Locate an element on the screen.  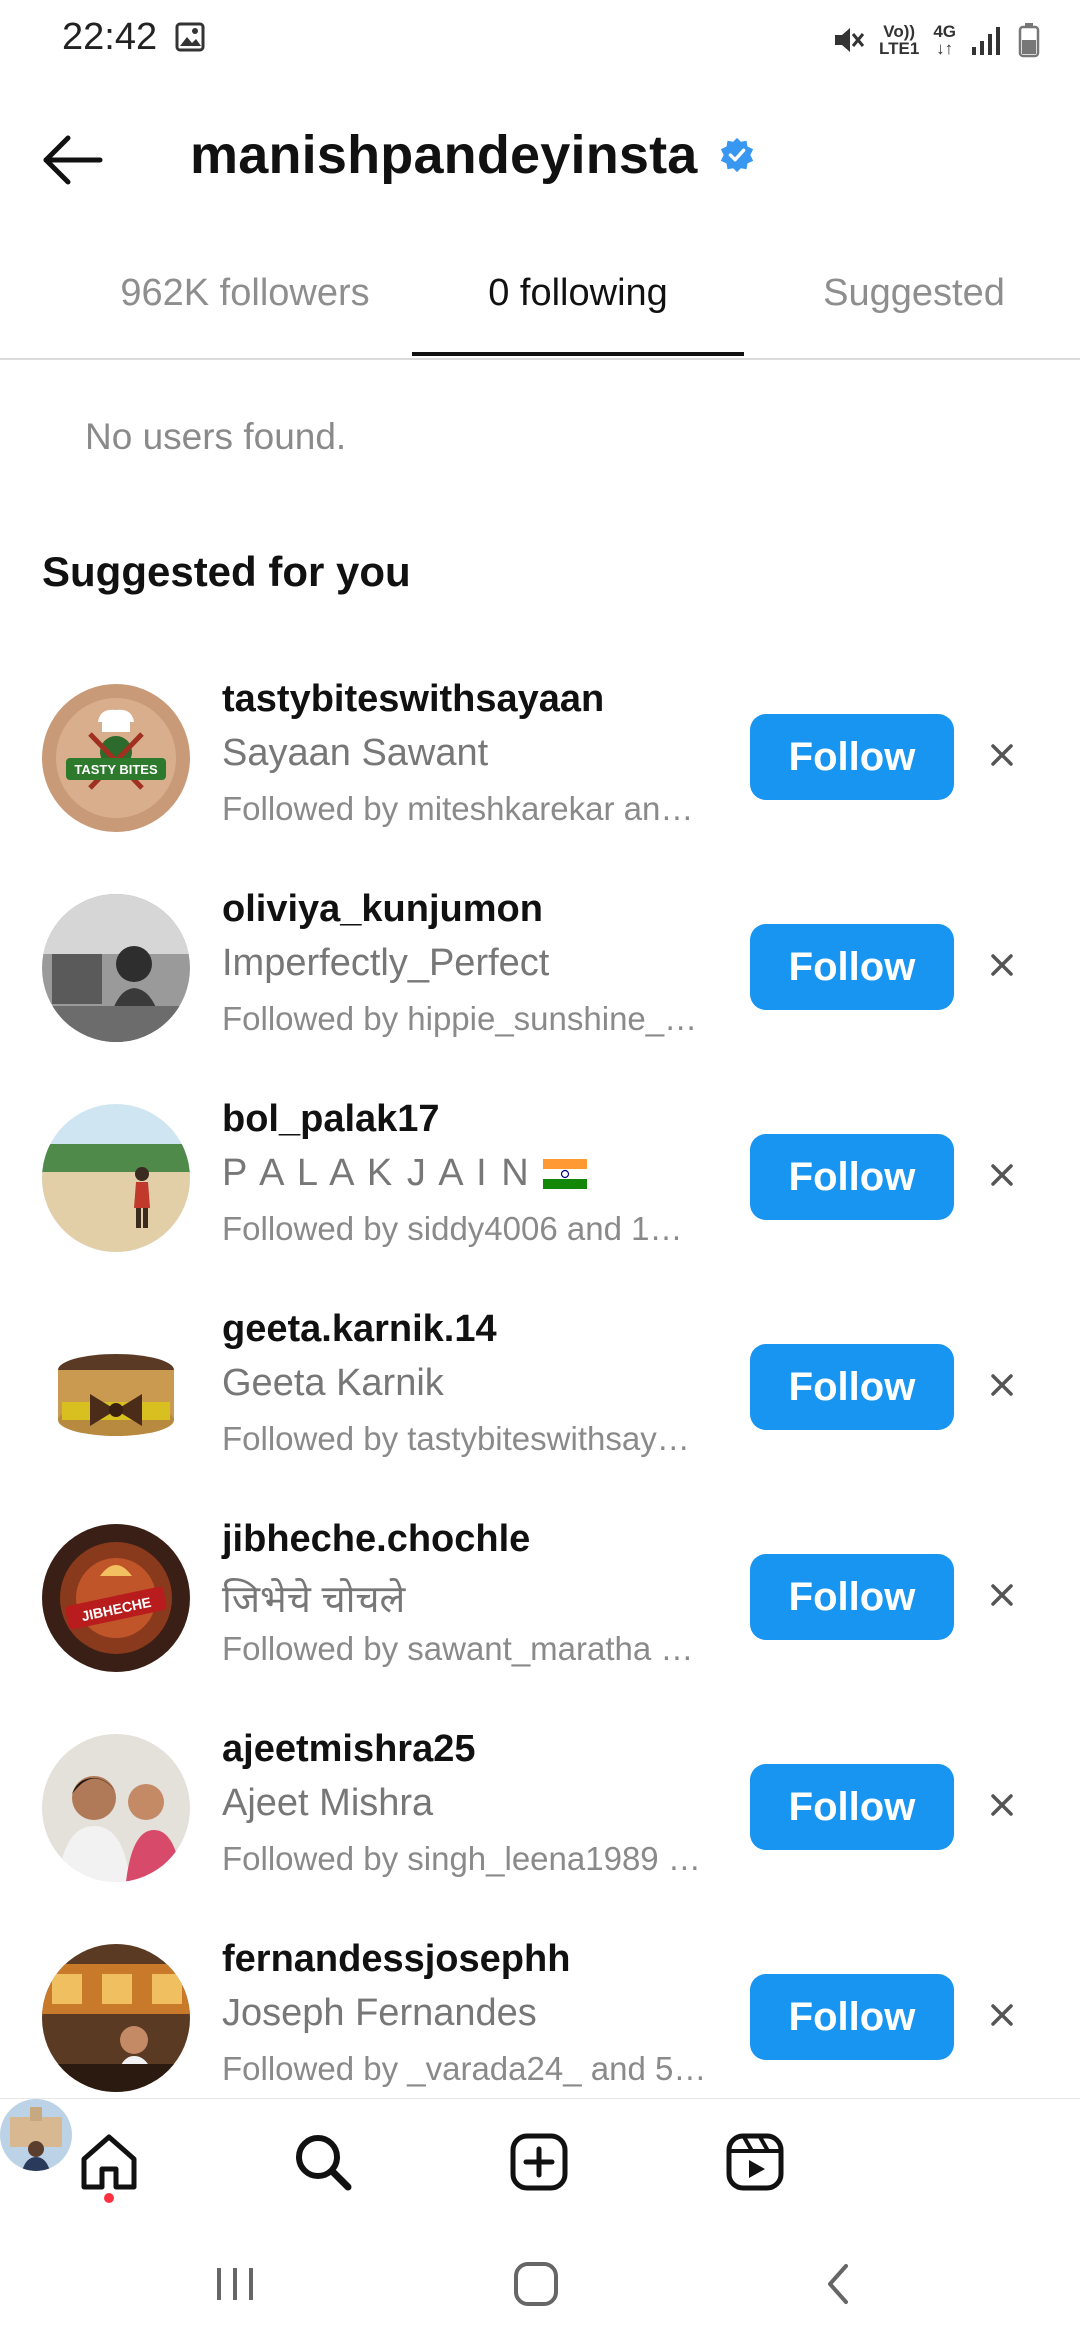
create-icon is located at coordinates (539, 2162).